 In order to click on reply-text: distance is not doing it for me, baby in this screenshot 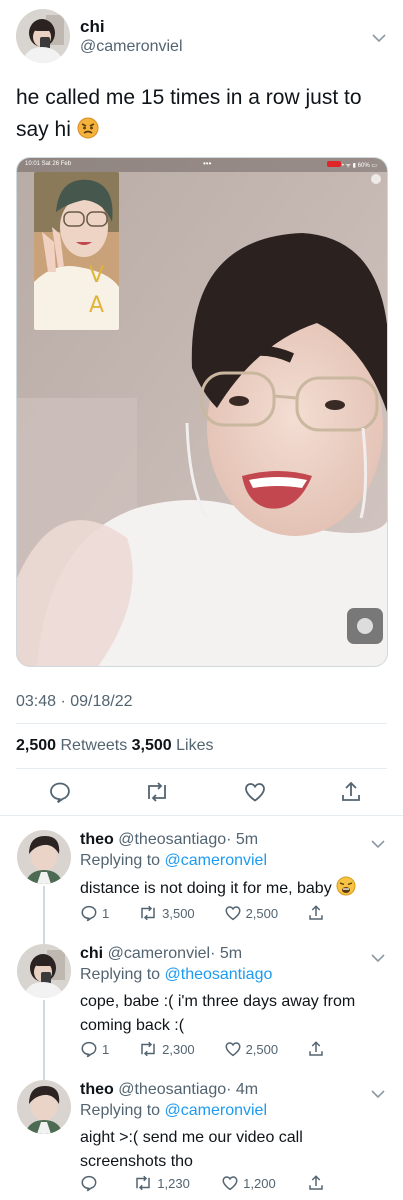, I will do `click(230, 890)`.